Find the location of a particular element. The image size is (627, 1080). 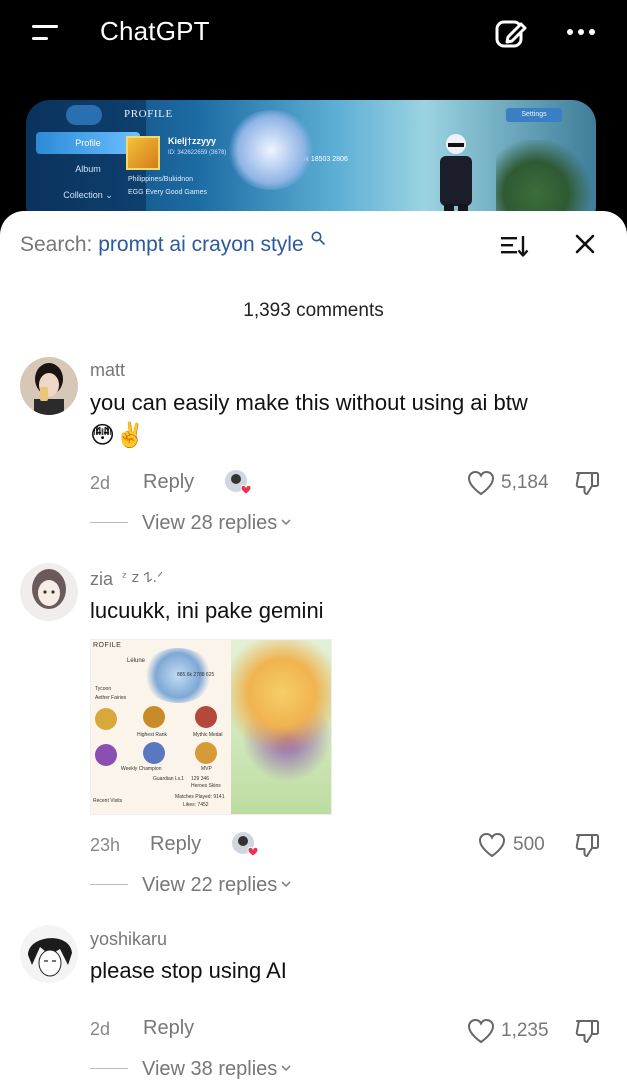

game-settings-button: Settings is located at coordinates (534, 115).